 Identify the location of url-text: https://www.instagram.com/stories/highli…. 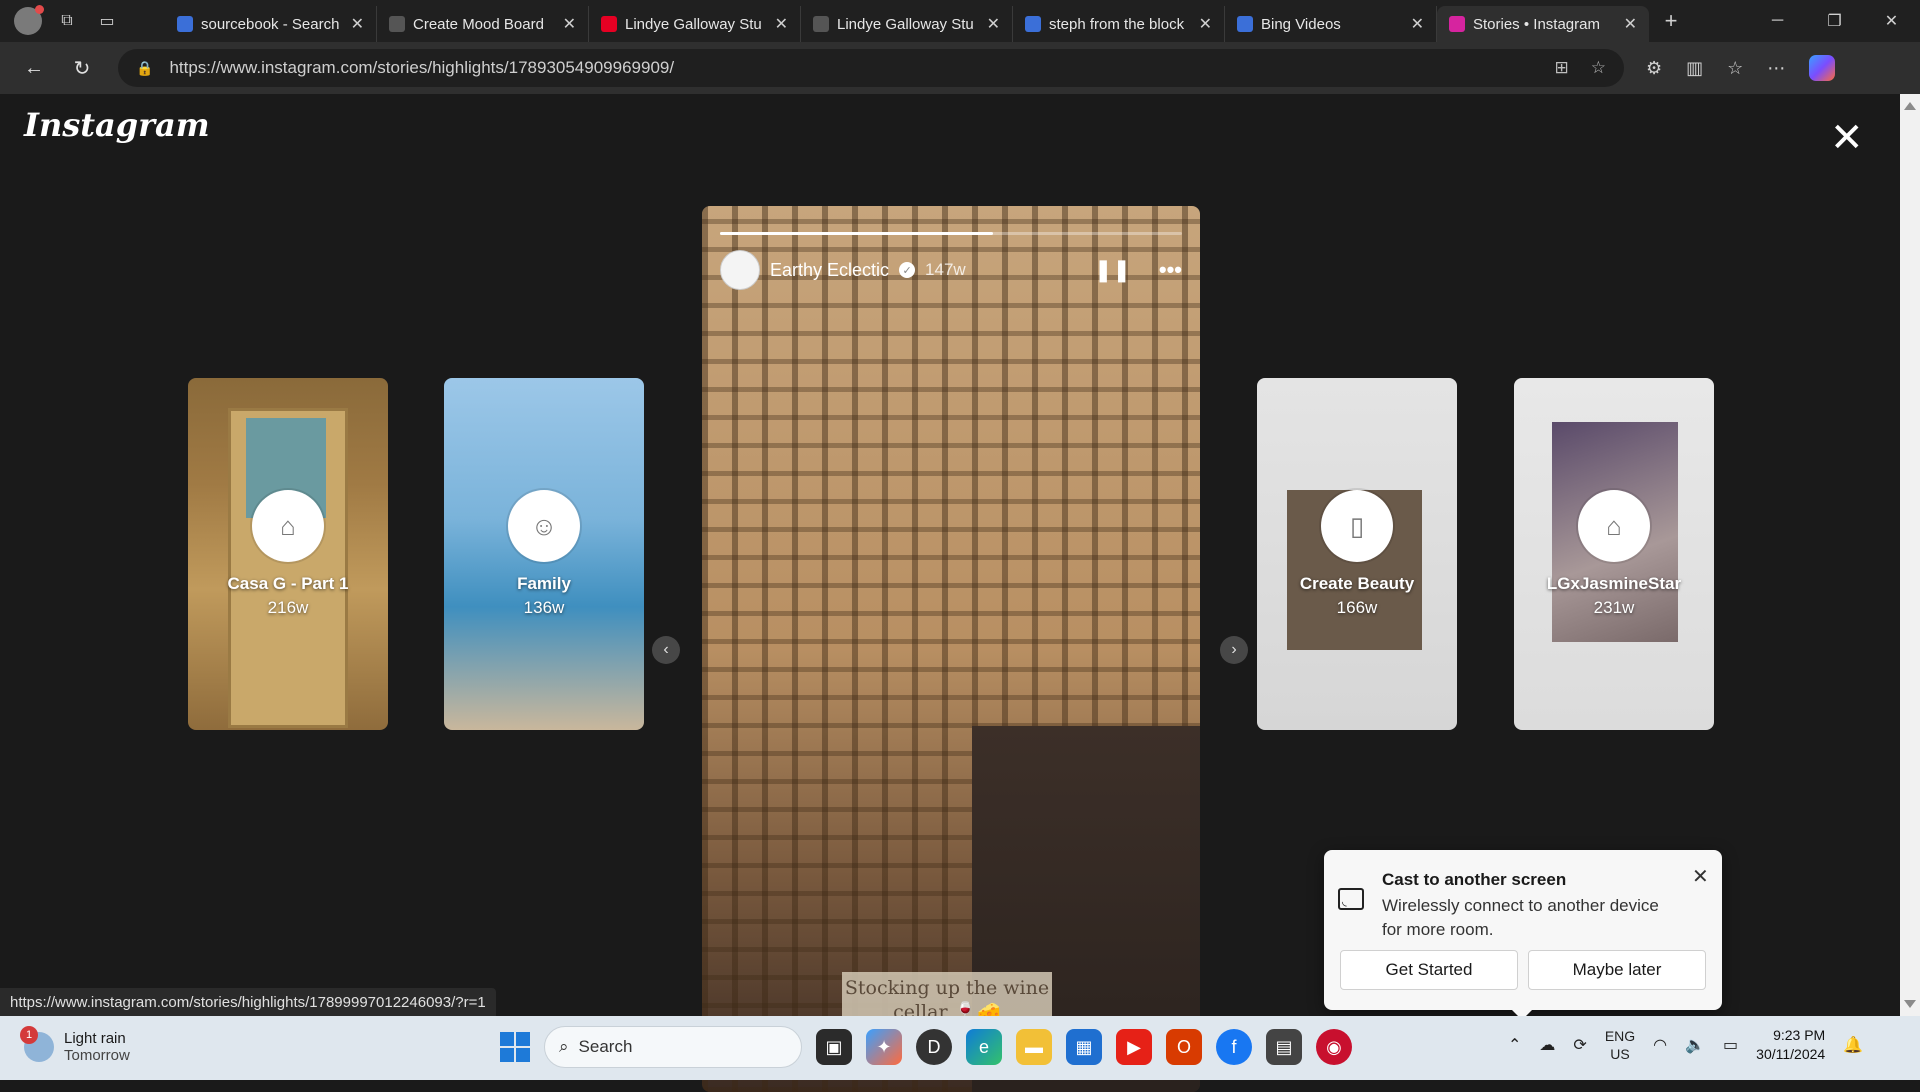
(853, 68).